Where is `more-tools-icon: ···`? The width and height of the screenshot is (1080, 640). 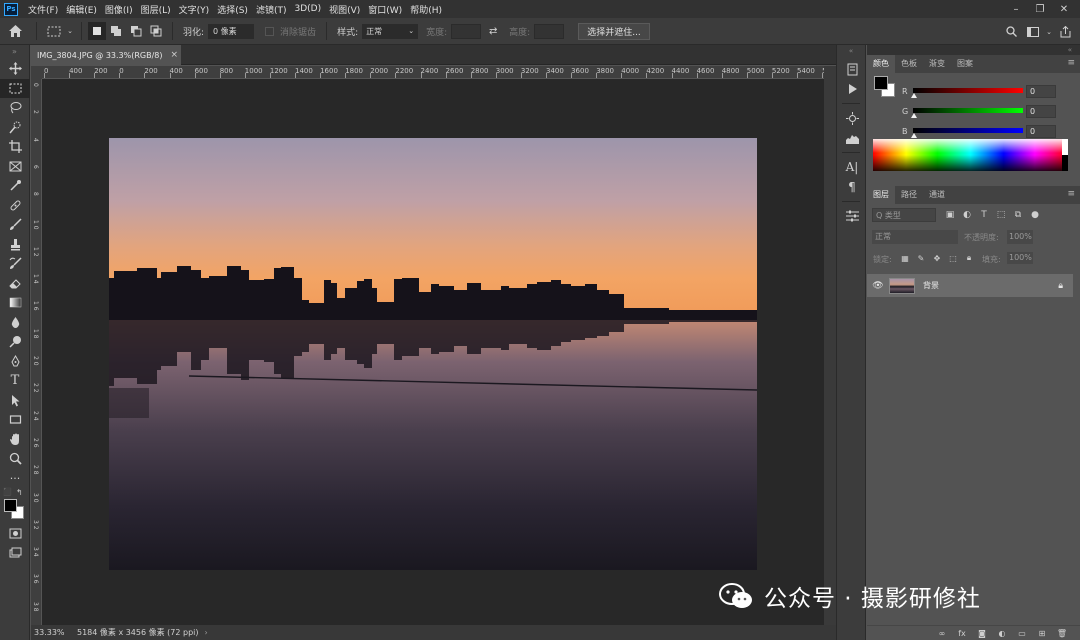
more-tools-icon: ··· is located at coordinates (15, 479).